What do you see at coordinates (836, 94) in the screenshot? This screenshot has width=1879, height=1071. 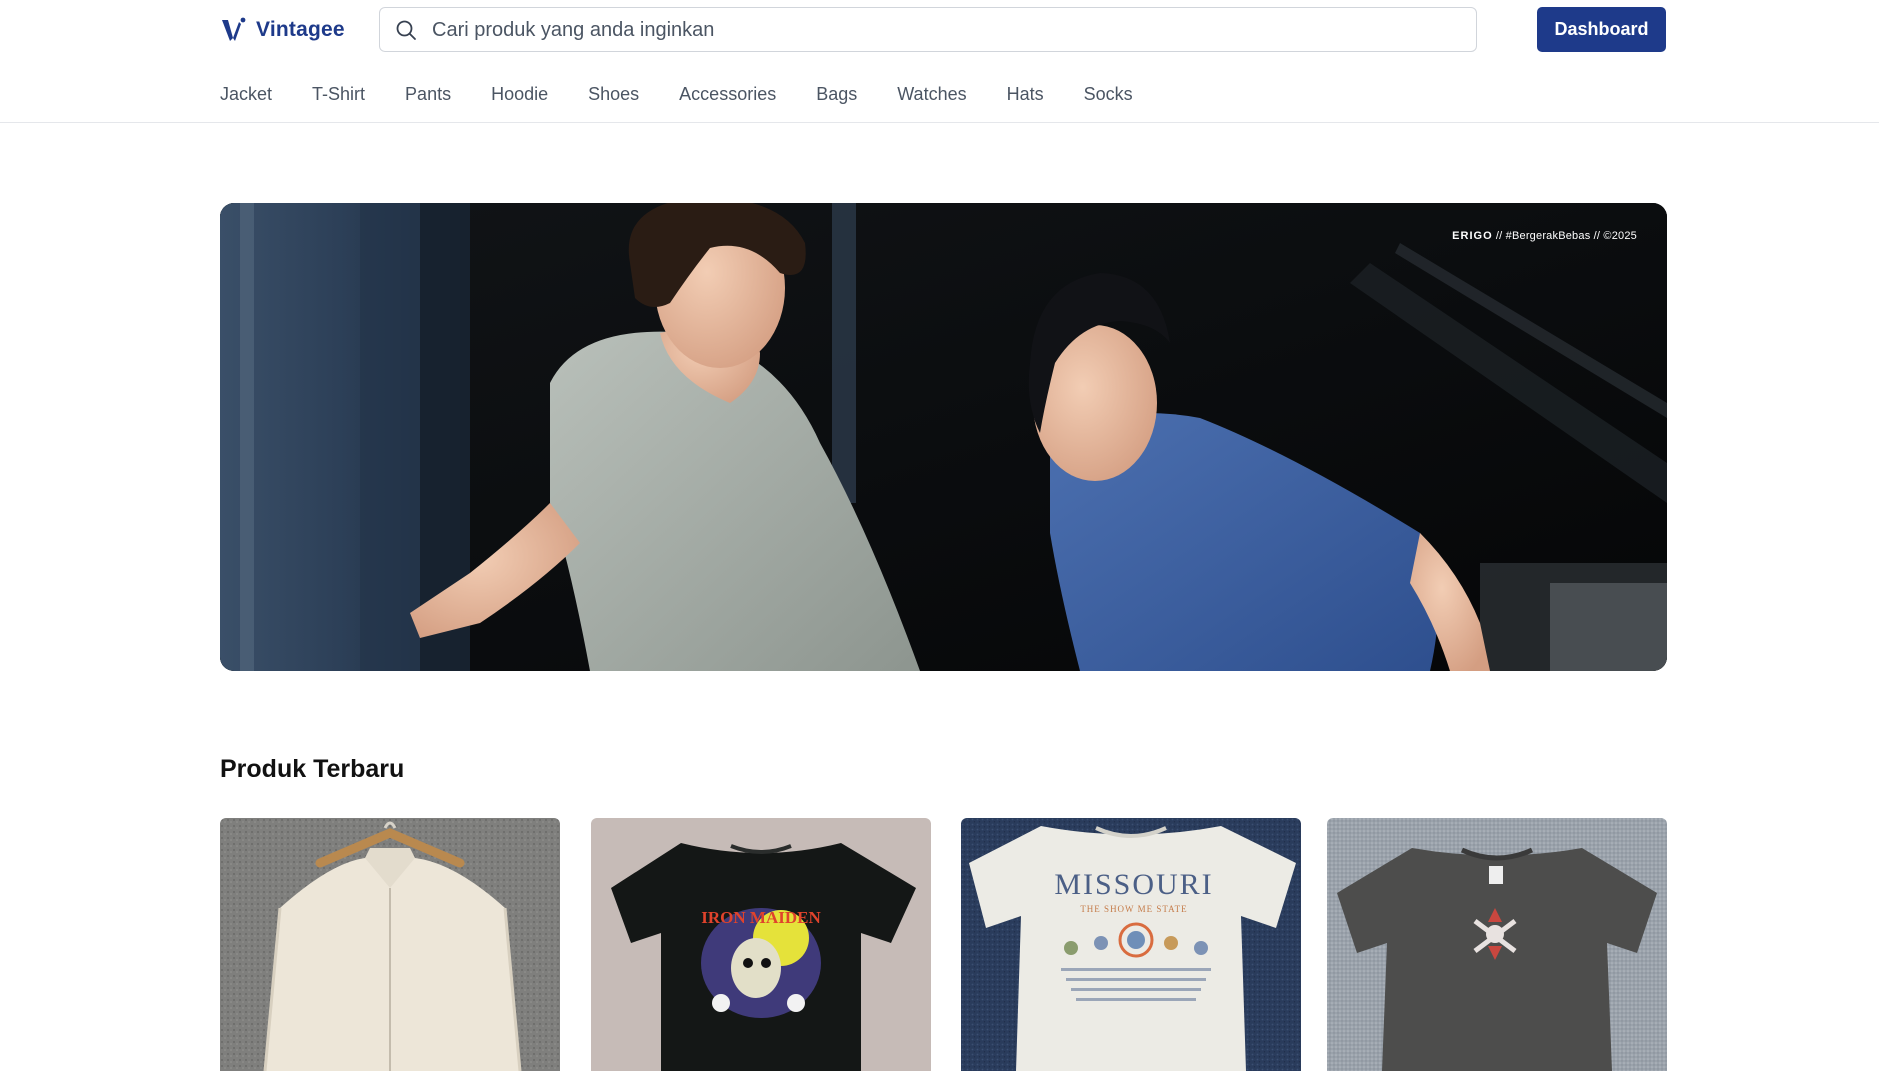 I see `nav-item-bags: Bags` at bounding box center [836, 94].